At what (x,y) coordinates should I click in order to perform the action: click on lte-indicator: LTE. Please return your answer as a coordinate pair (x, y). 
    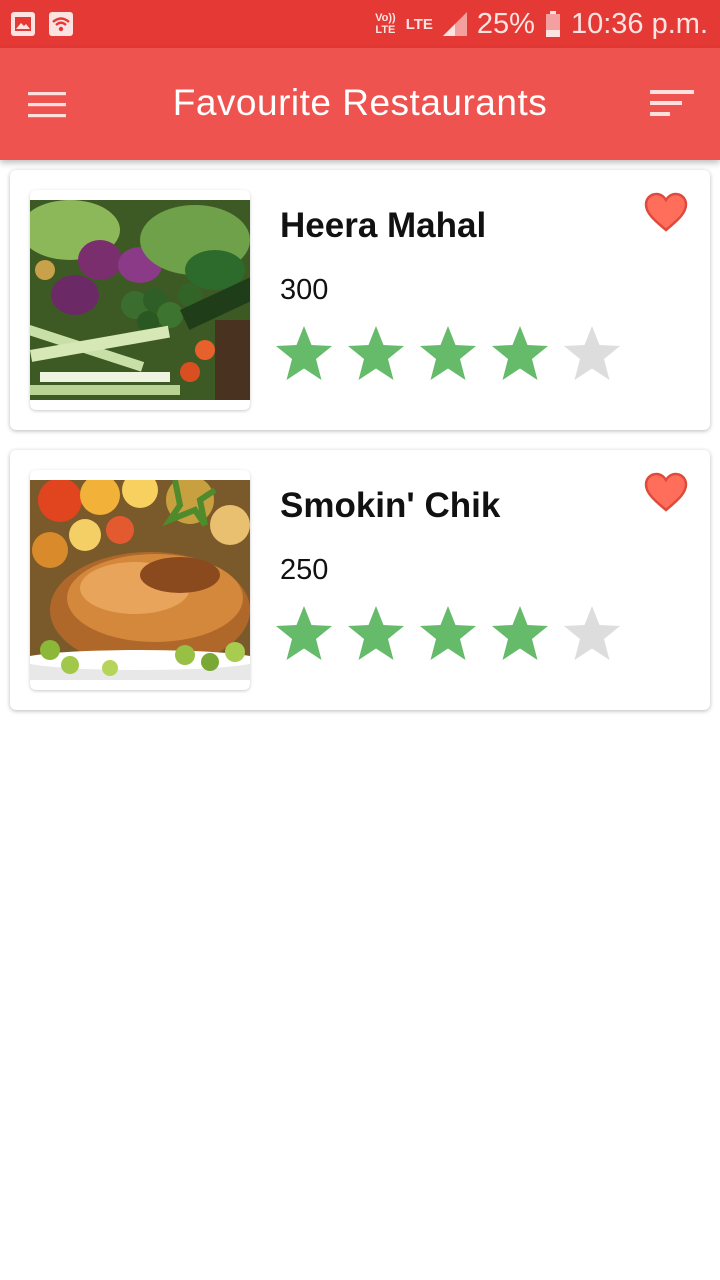
    Looking at the image, I should click on (419, 24).